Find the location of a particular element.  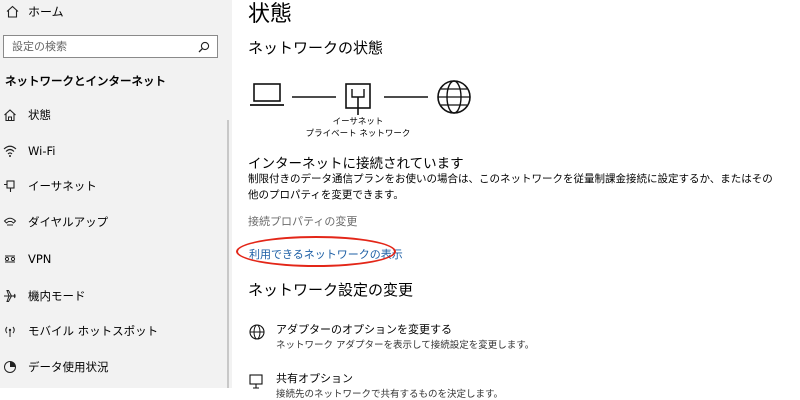

sidebar-item-vpn: VPN is located at coordinates (27, 259).